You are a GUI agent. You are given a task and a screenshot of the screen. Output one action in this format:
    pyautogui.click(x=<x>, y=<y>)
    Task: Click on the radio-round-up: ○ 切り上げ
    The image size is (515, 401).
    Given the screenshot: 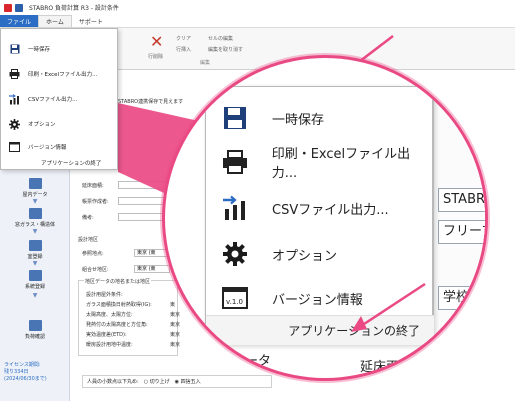 What is the action you would take?
    pyautogui.click(x=157, y=381)
    